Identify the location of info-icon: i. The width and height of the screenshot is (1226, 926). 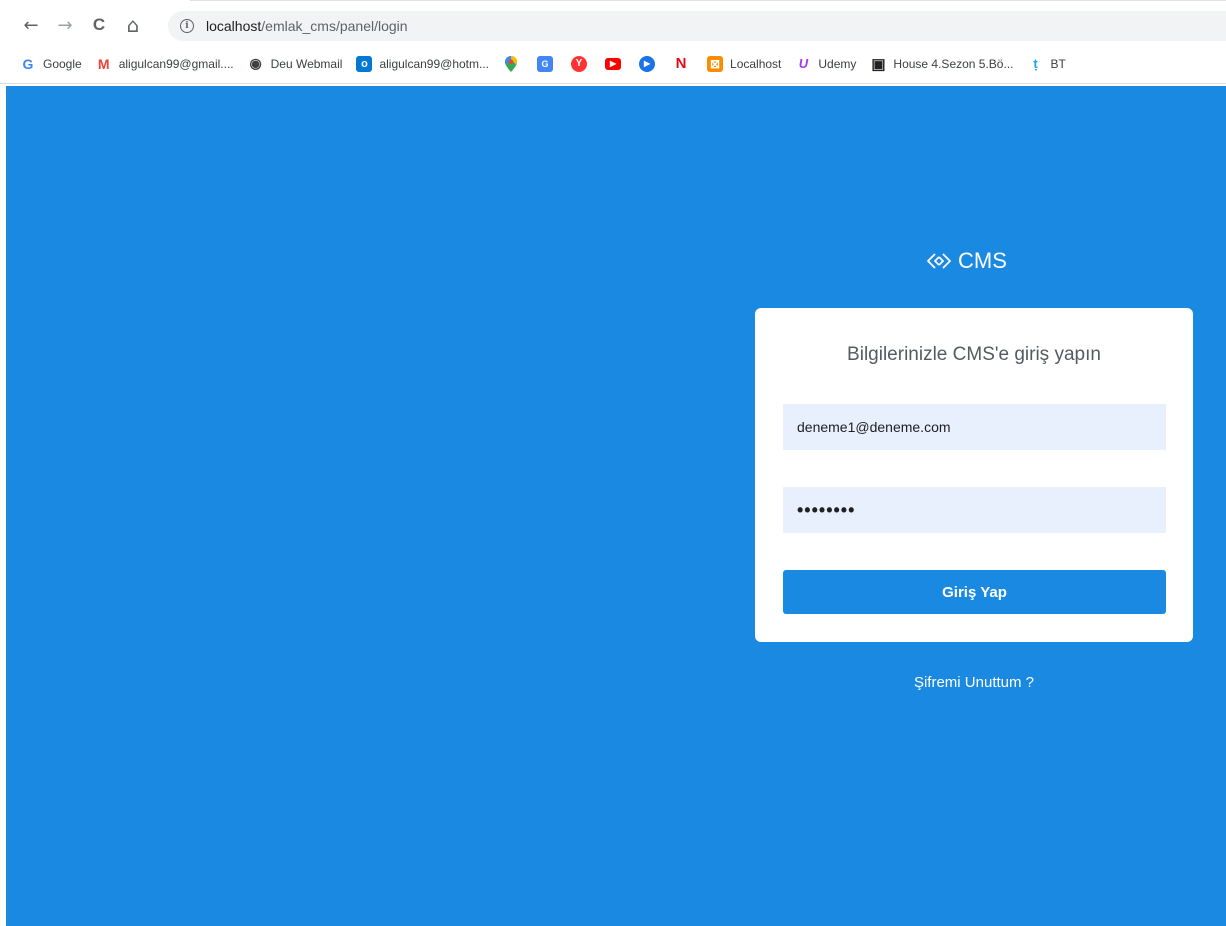
(187, 26).